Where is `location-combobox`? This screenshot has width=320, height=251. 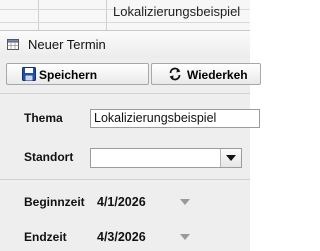 location-combobox is located at coordinates (166, 158).